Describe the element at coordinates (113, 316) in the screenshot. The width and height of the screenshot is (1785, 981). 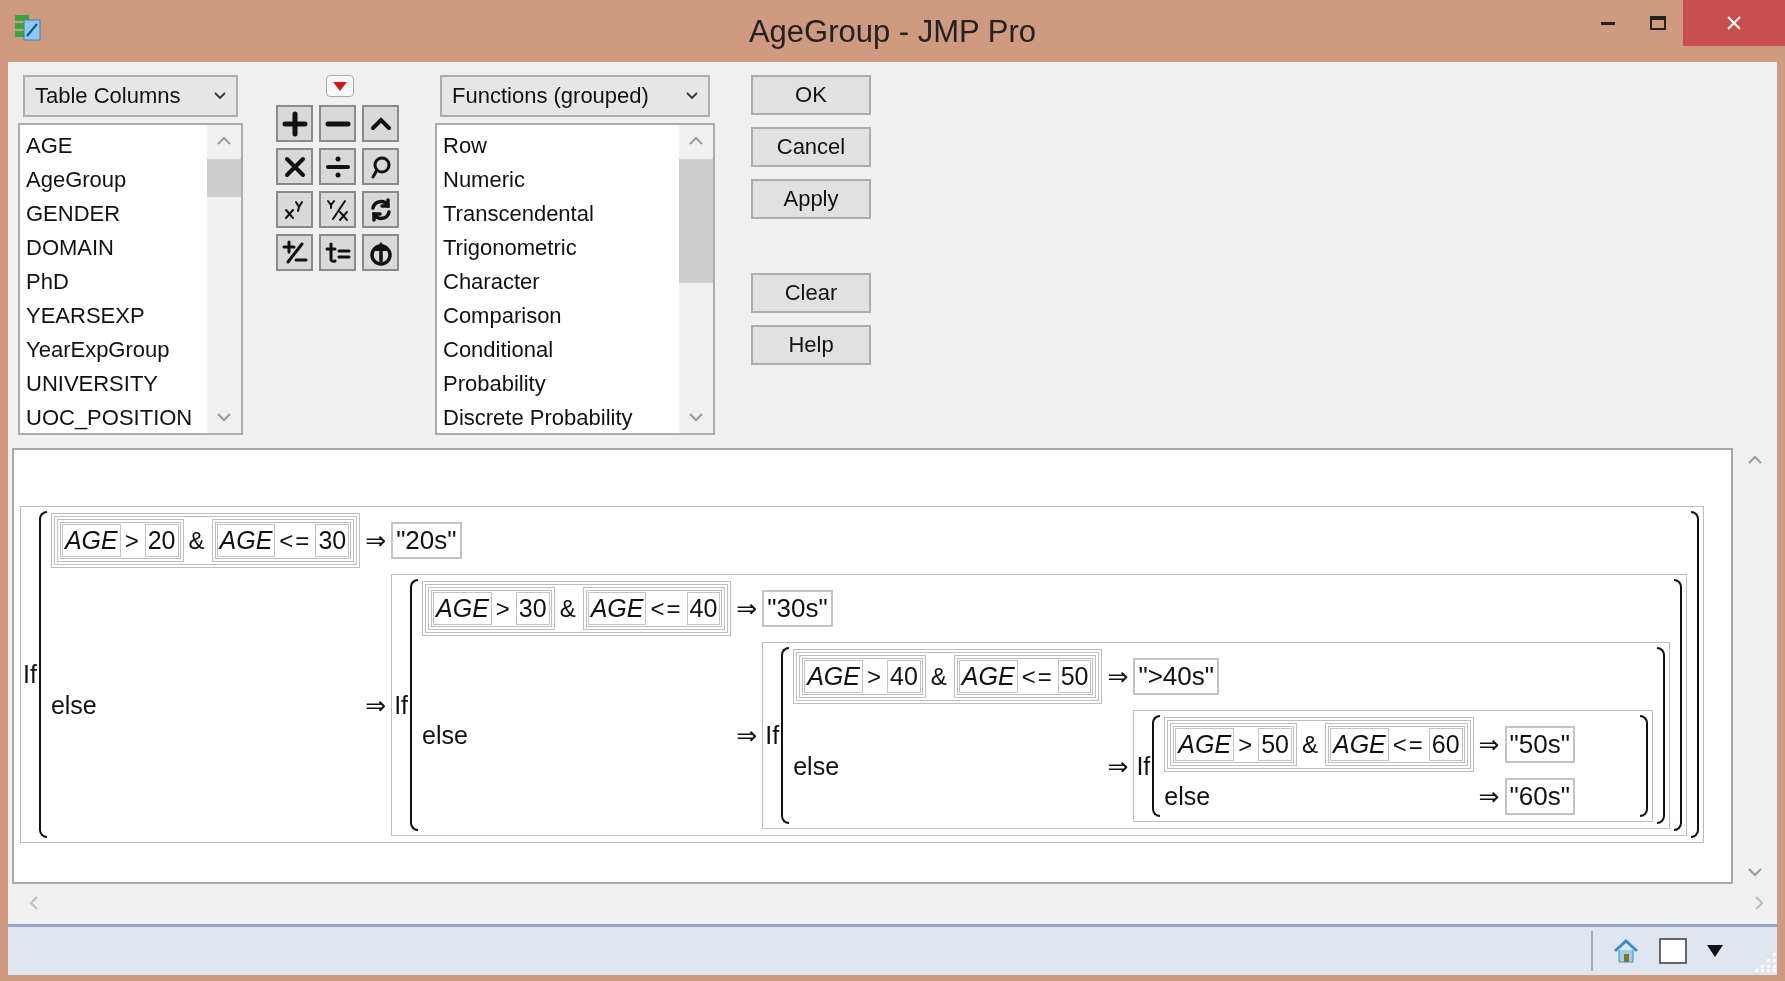
I see `column-item: YEARSEXP` at that location.